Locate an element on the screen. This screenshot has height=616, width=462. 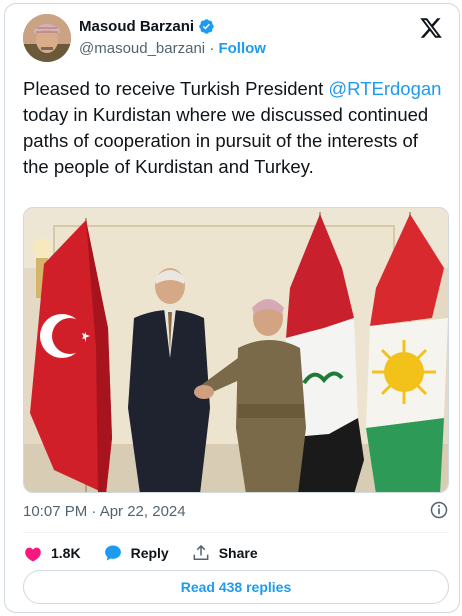
info-icon is located at coordinates (439, 510).